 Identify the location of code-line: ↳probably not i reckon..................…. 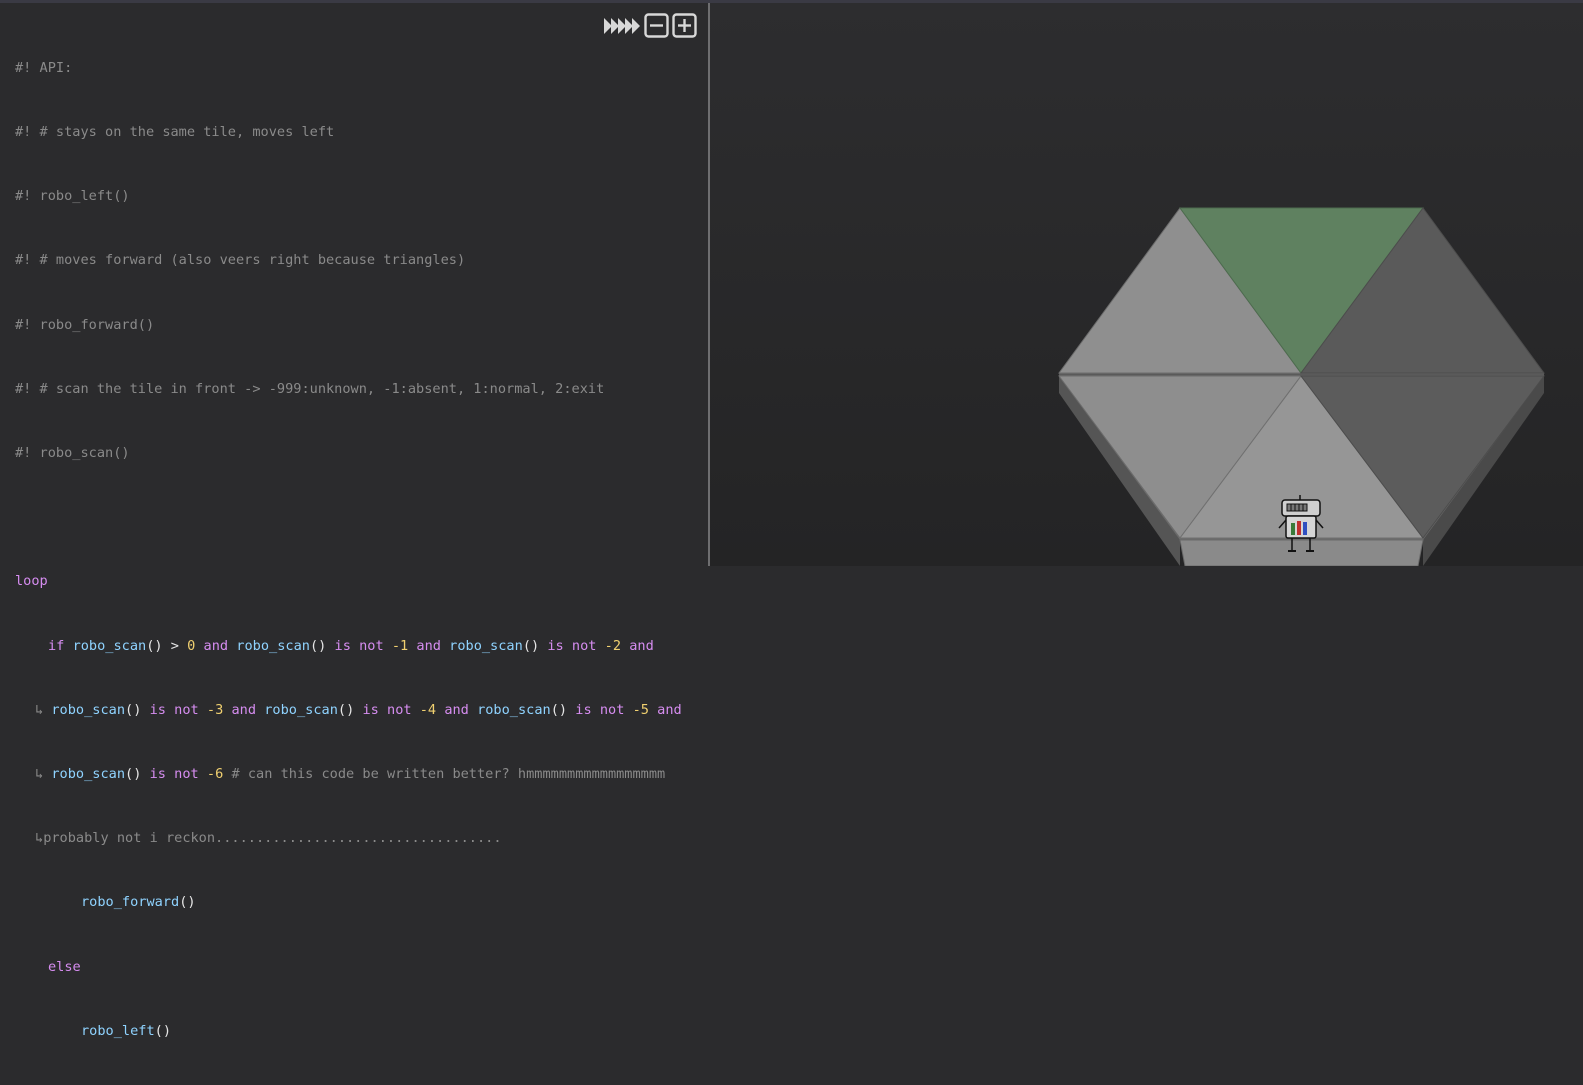
(348, 838).